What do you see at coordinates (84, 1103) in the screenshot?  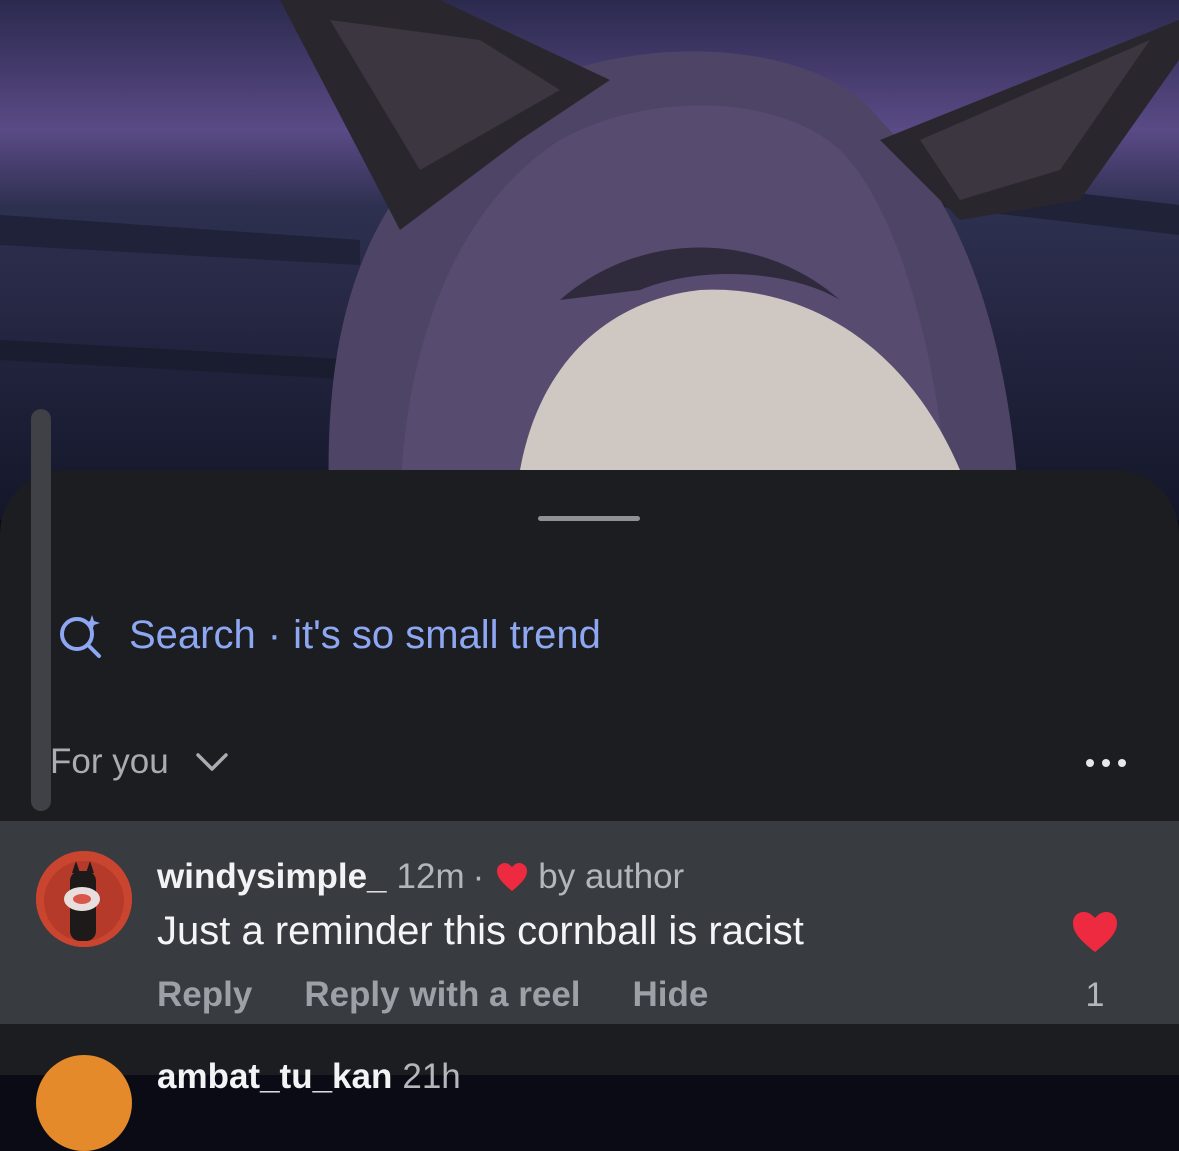 I see `next-comment-avatar` at bounding box center [84, 1103].